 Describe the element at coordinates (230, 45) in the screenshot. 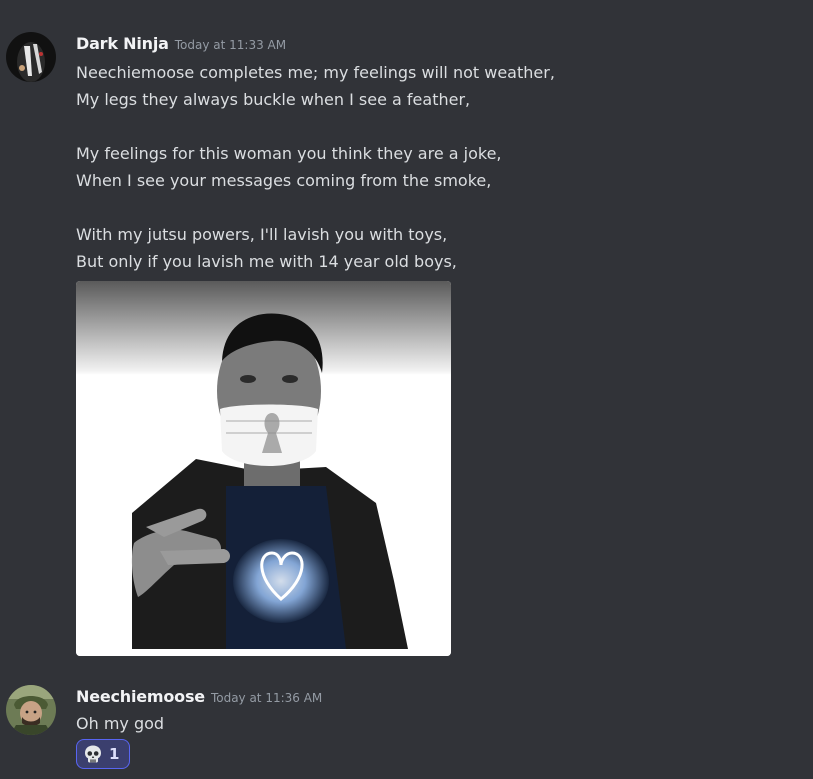

I see `timestamp: Today at 11:33 AM` at that location.